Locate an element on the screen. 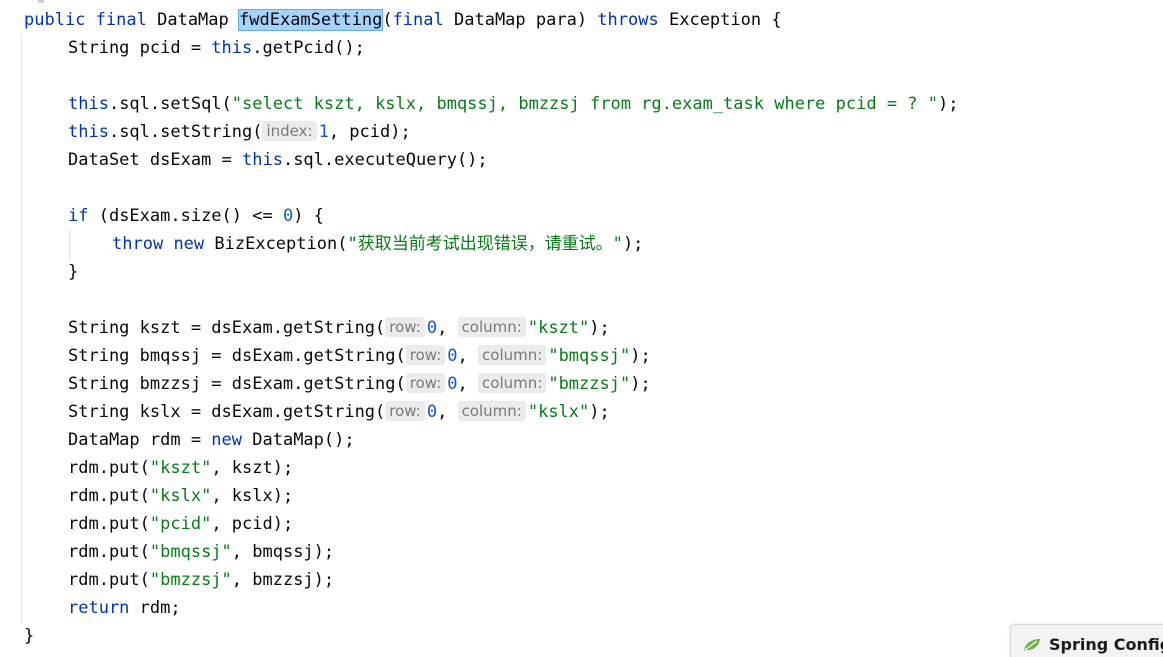 This screenshot has width=1163, height=657. fold-marker is located at coordinates (41, 1).